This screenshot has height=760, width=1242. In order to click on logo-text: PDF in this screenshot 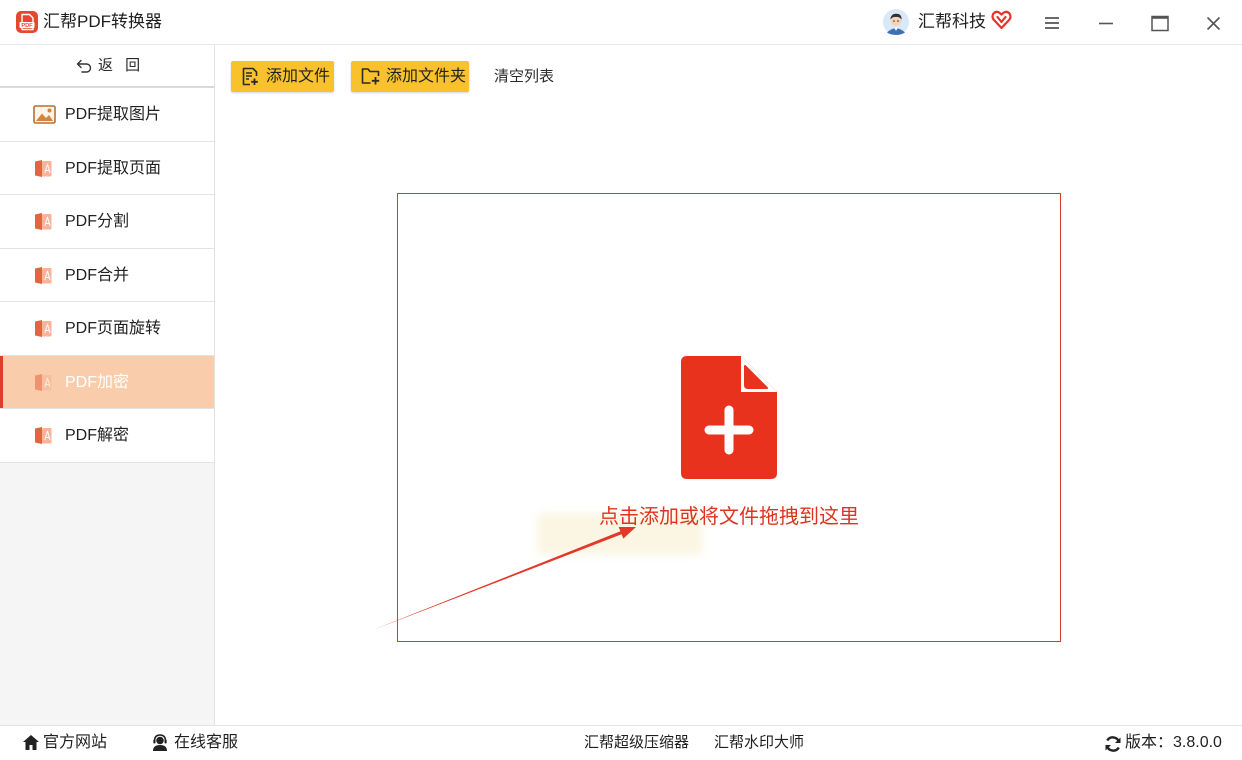, I will do `click(27, 26)`.